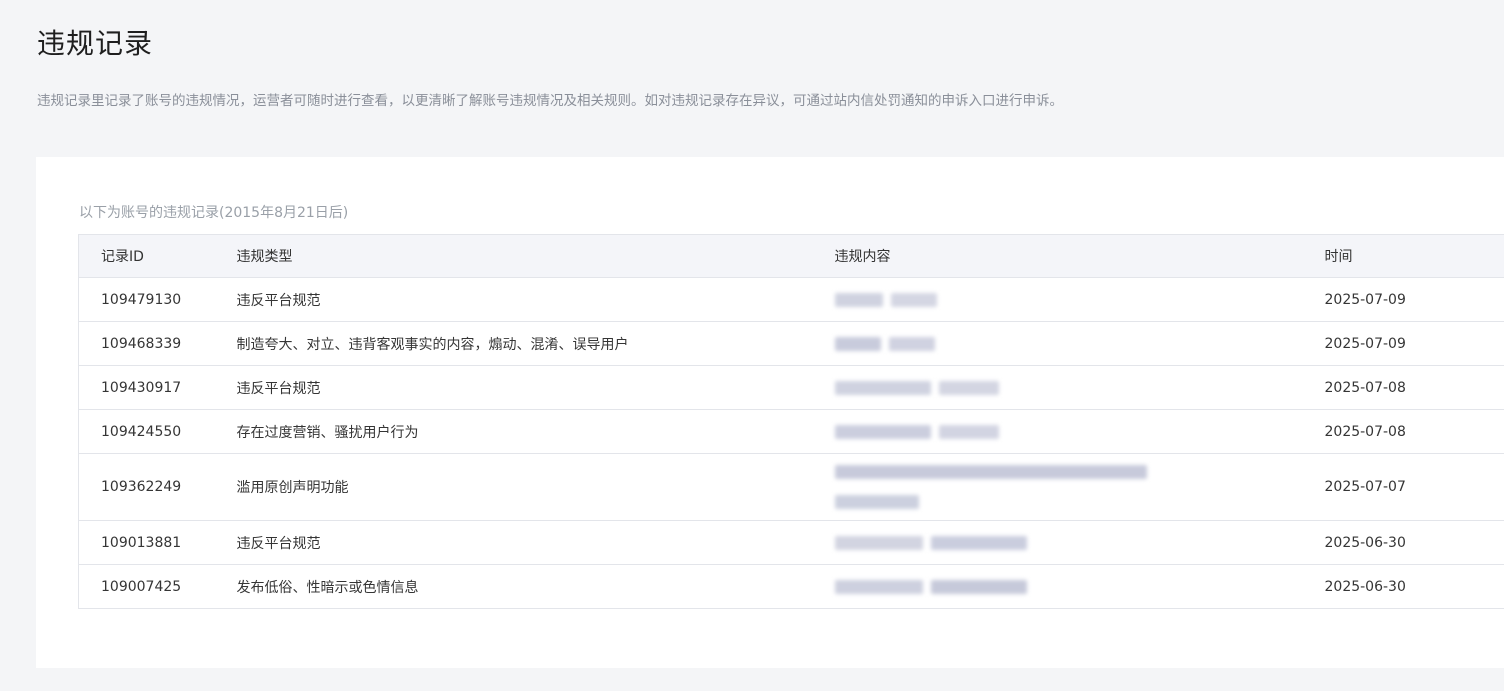 This screenshot has height=691, width=1504. Describe the element at coordinates (95, 43) in the screenshot. I see `page-title: 违规记录` at that location.